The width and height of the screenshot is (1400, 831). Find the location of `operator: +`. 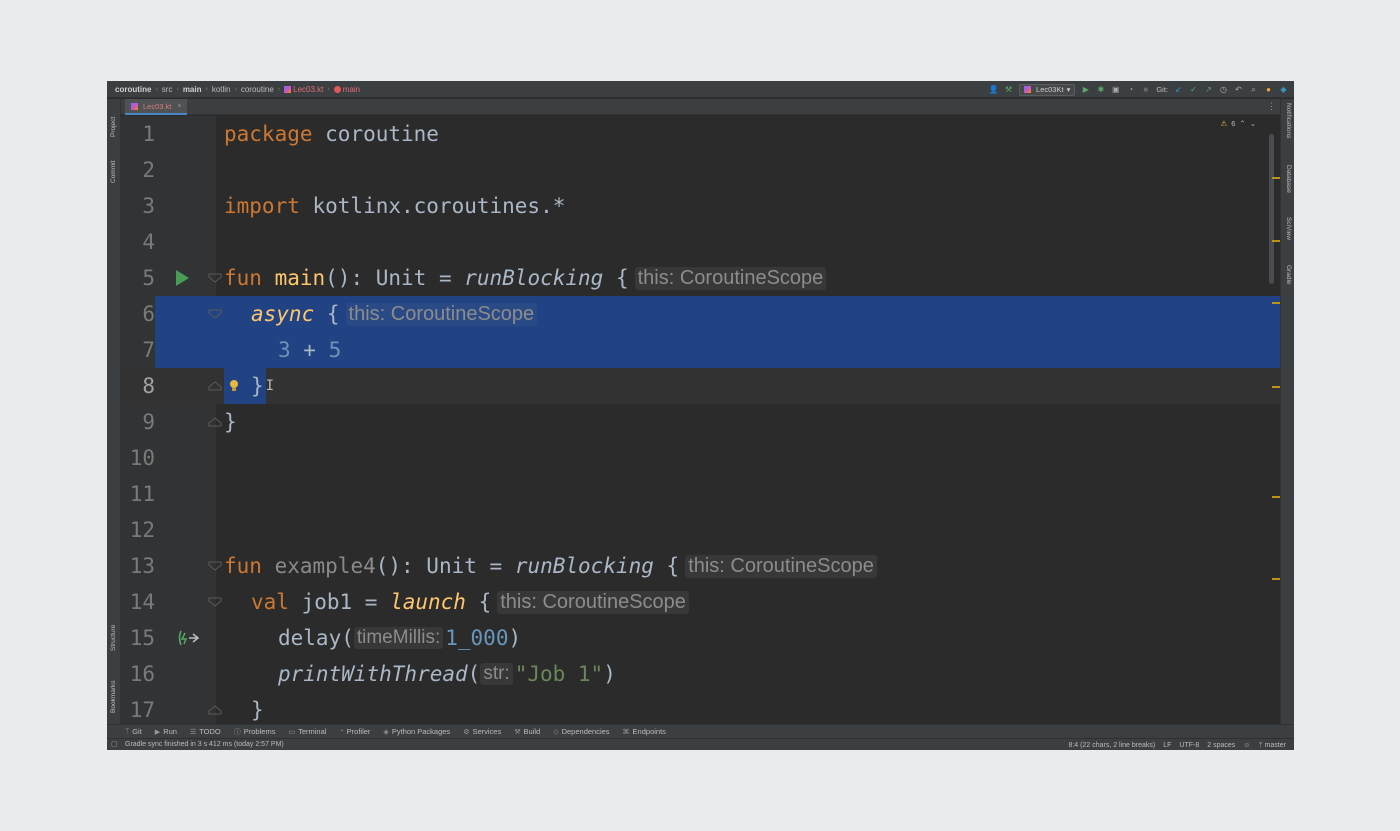

operator: + is located at coordinates (309, 350).